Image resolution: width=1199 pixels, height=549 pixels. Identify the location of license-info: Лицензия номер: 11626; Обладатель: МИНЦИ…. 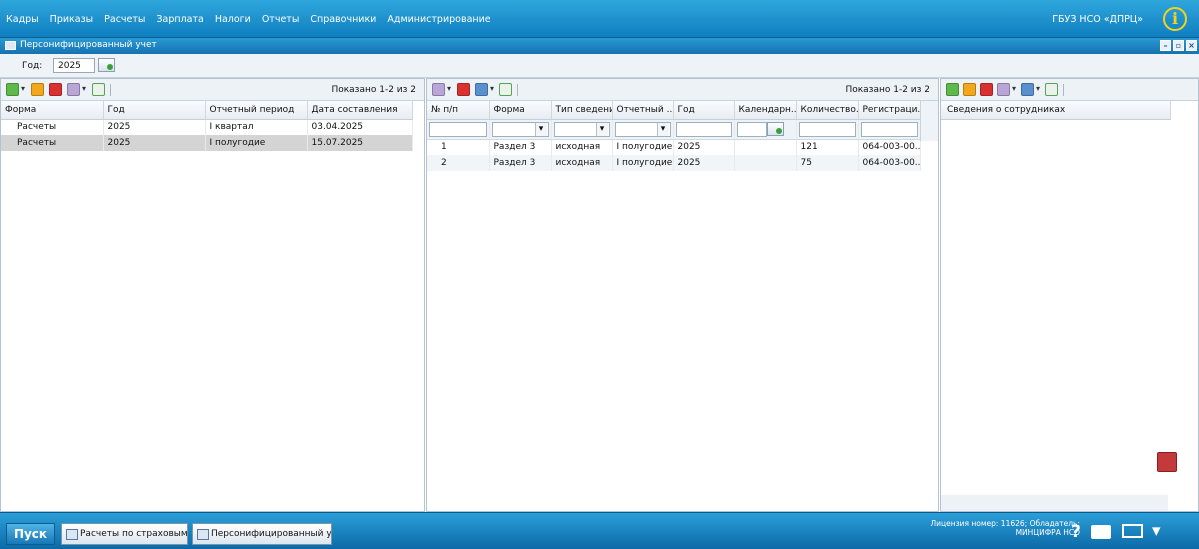
(1000, 528).